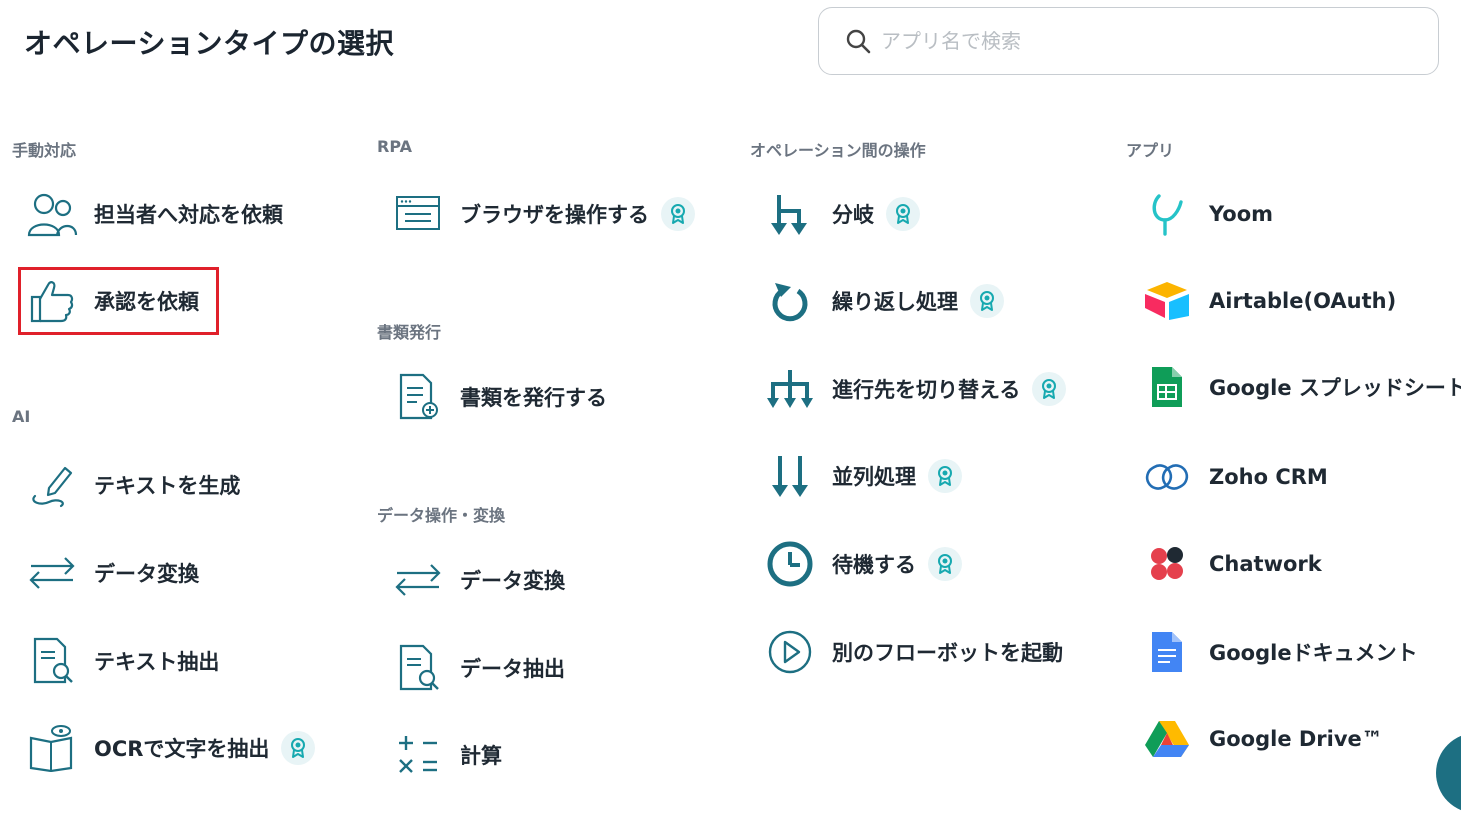  I want to click on app-google-sheets: Google スプレッドシート, so click(1300, 387).